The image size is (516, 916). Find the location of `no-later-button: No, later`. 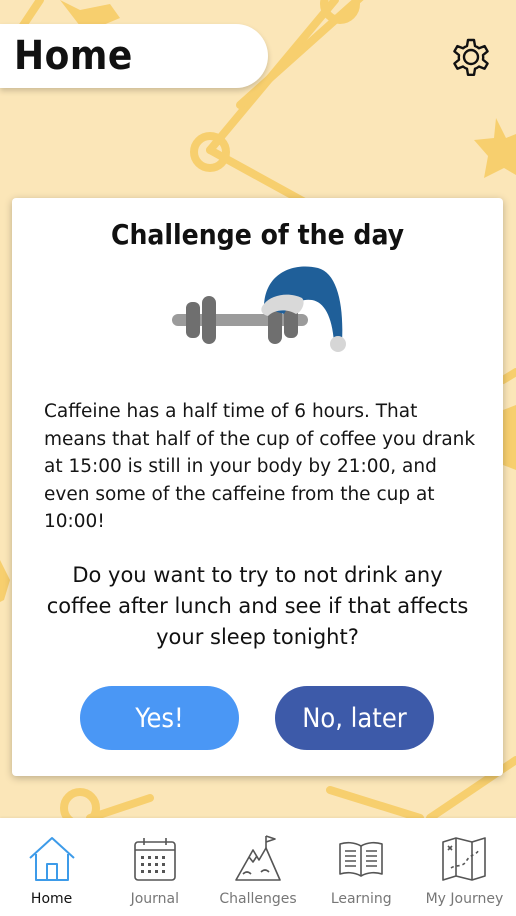

no-later-button: No, later is located at coordinates (354, 718).